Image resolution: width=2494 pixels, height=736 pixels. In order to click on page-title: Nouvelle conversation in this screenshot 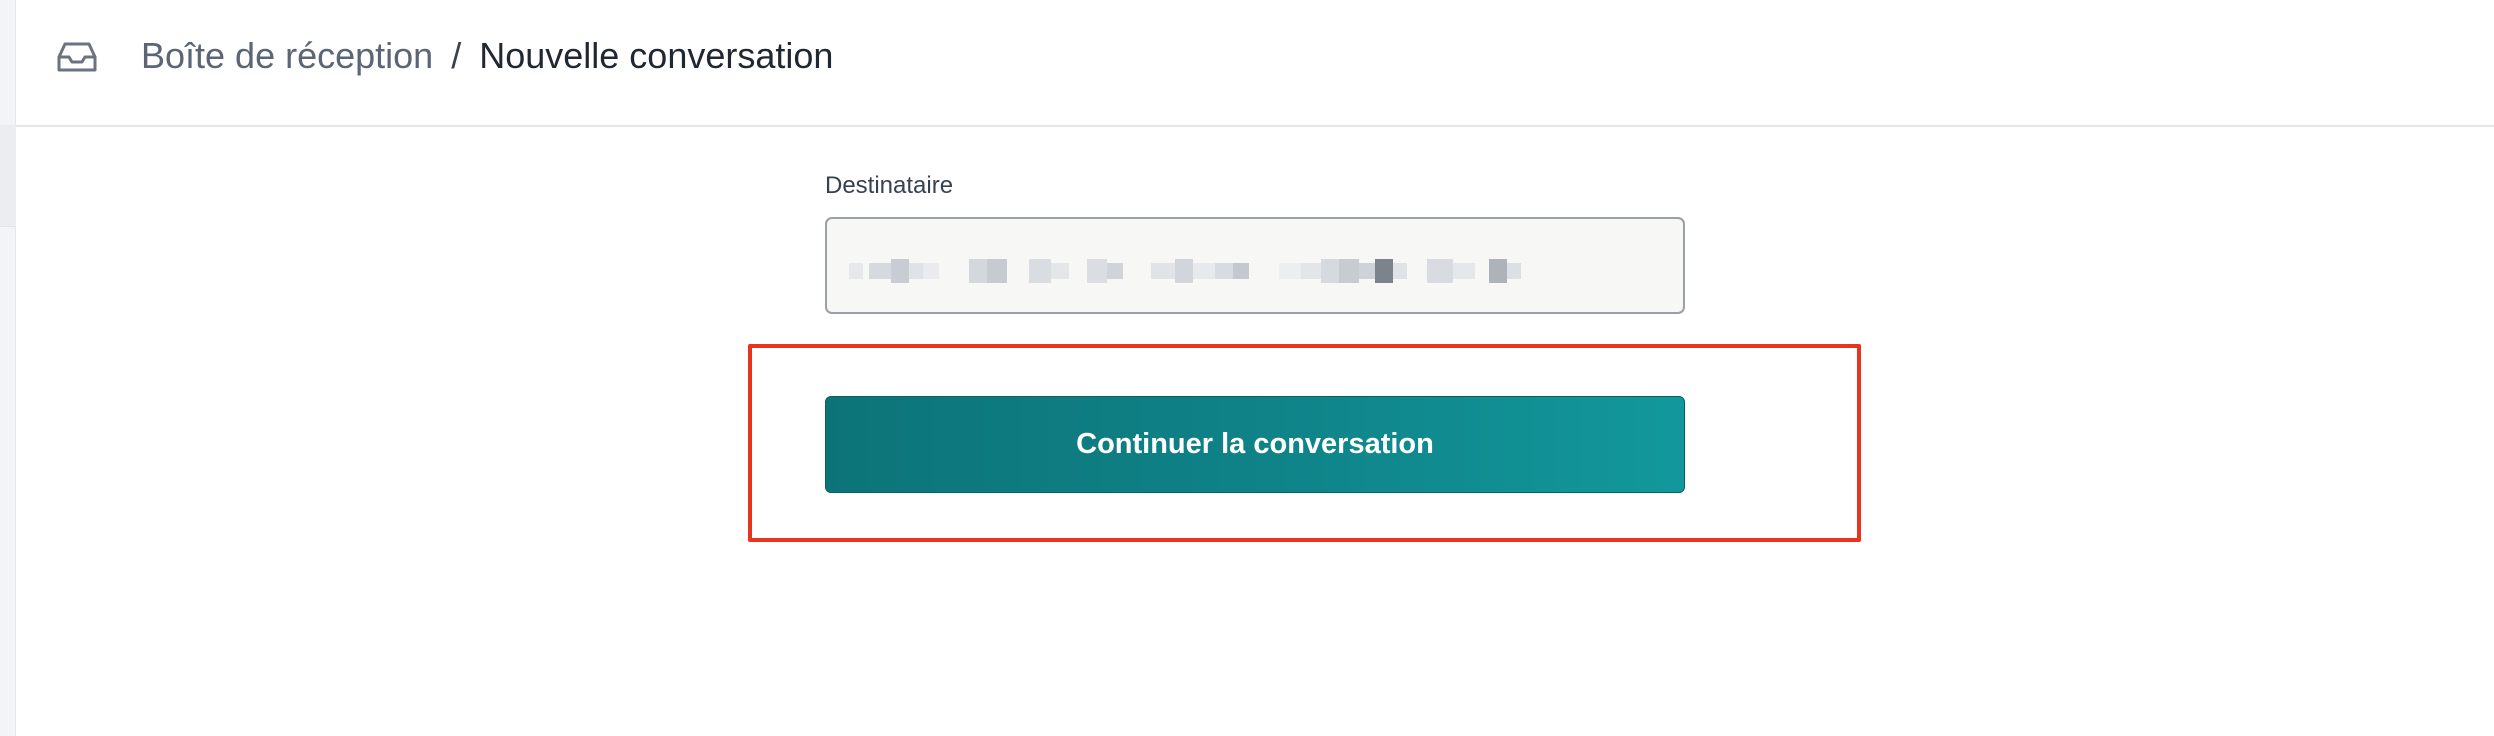, I will do `click(656, 55)`.